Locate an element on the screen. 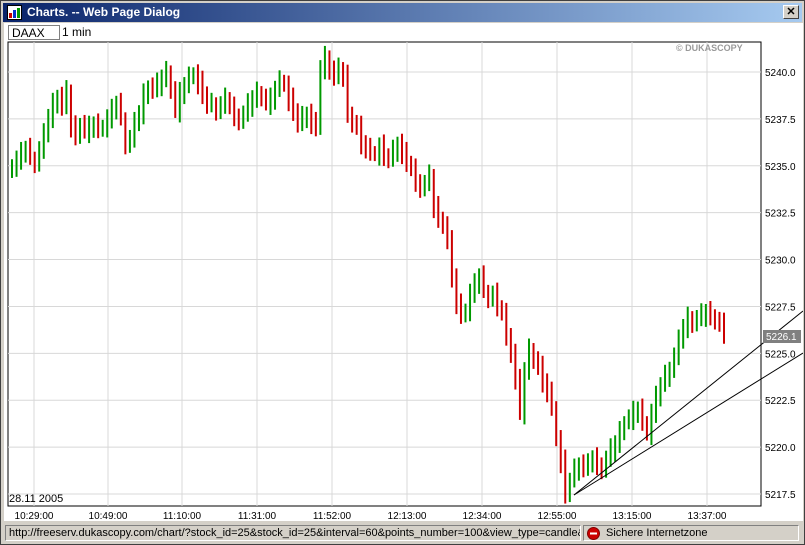  security-zone-panel: Sichere Internetzone is located at coordinates (691, 533).